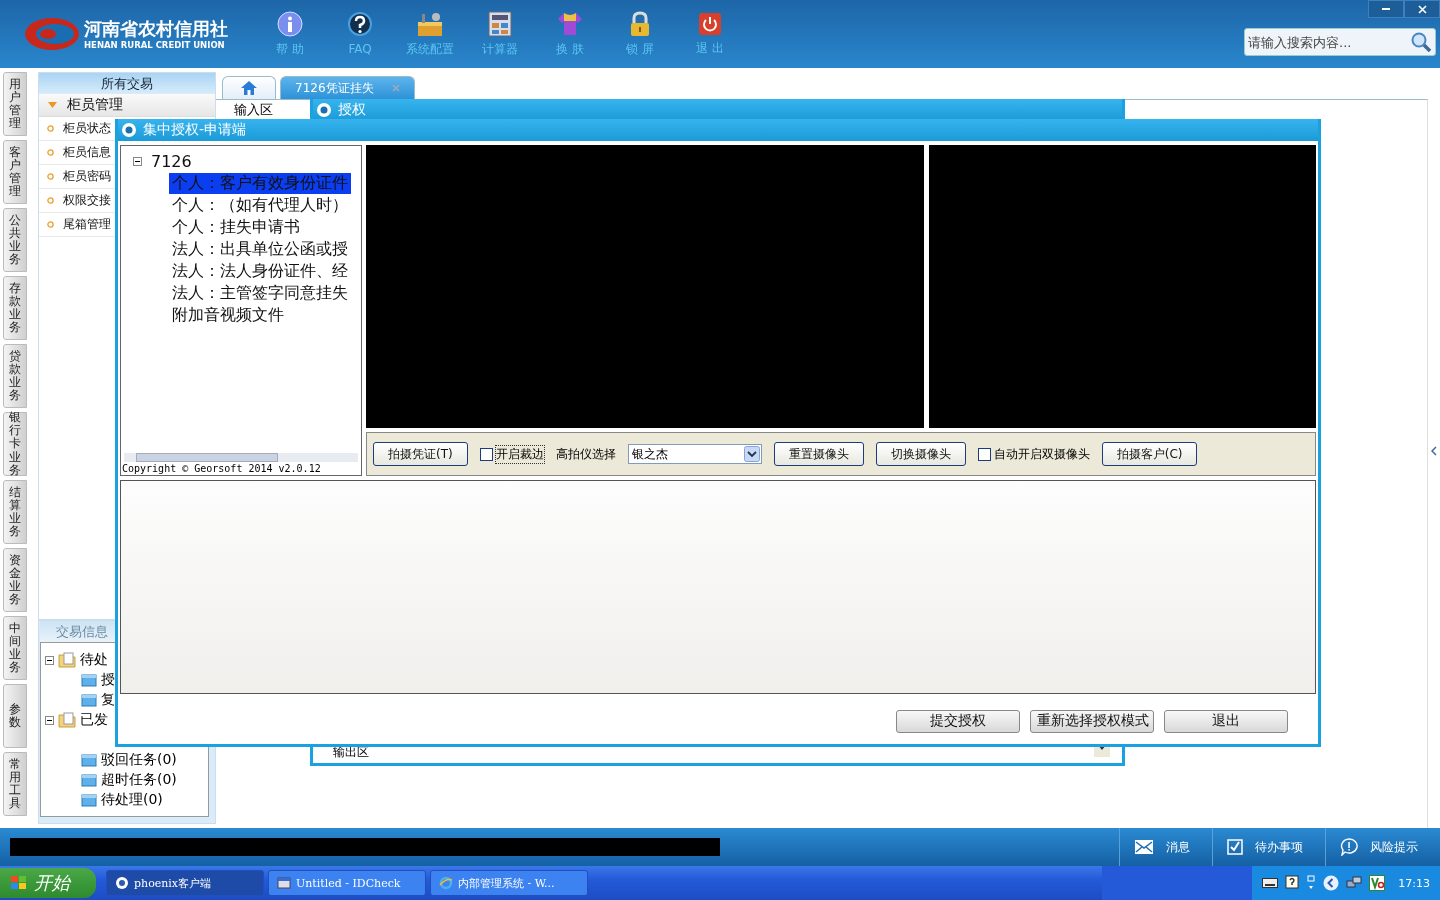 This screenshot has width=1440, height=900. What do you see at coordinates (352, 110) in the screenshot?
I see `window-title: 授权` at bounding box center [352, 110].